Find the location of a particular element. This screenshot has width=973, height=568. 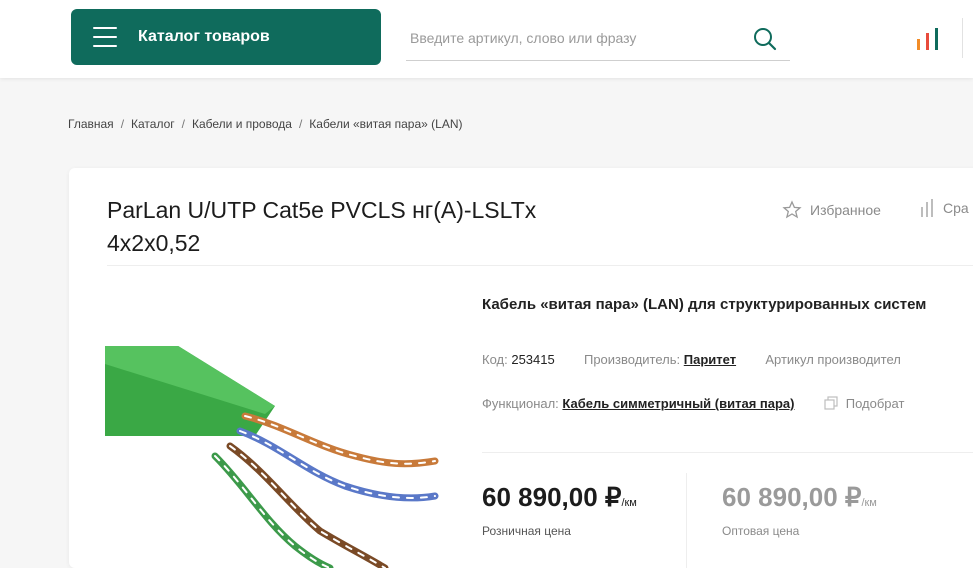

retail-price-value: 60 890,00 ₽ is located at coordinates (552, 497).